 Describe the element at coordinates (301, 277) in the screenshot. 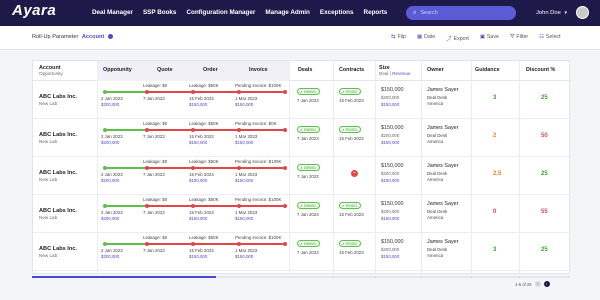

I see `horizontal-scrollbar` at that location.